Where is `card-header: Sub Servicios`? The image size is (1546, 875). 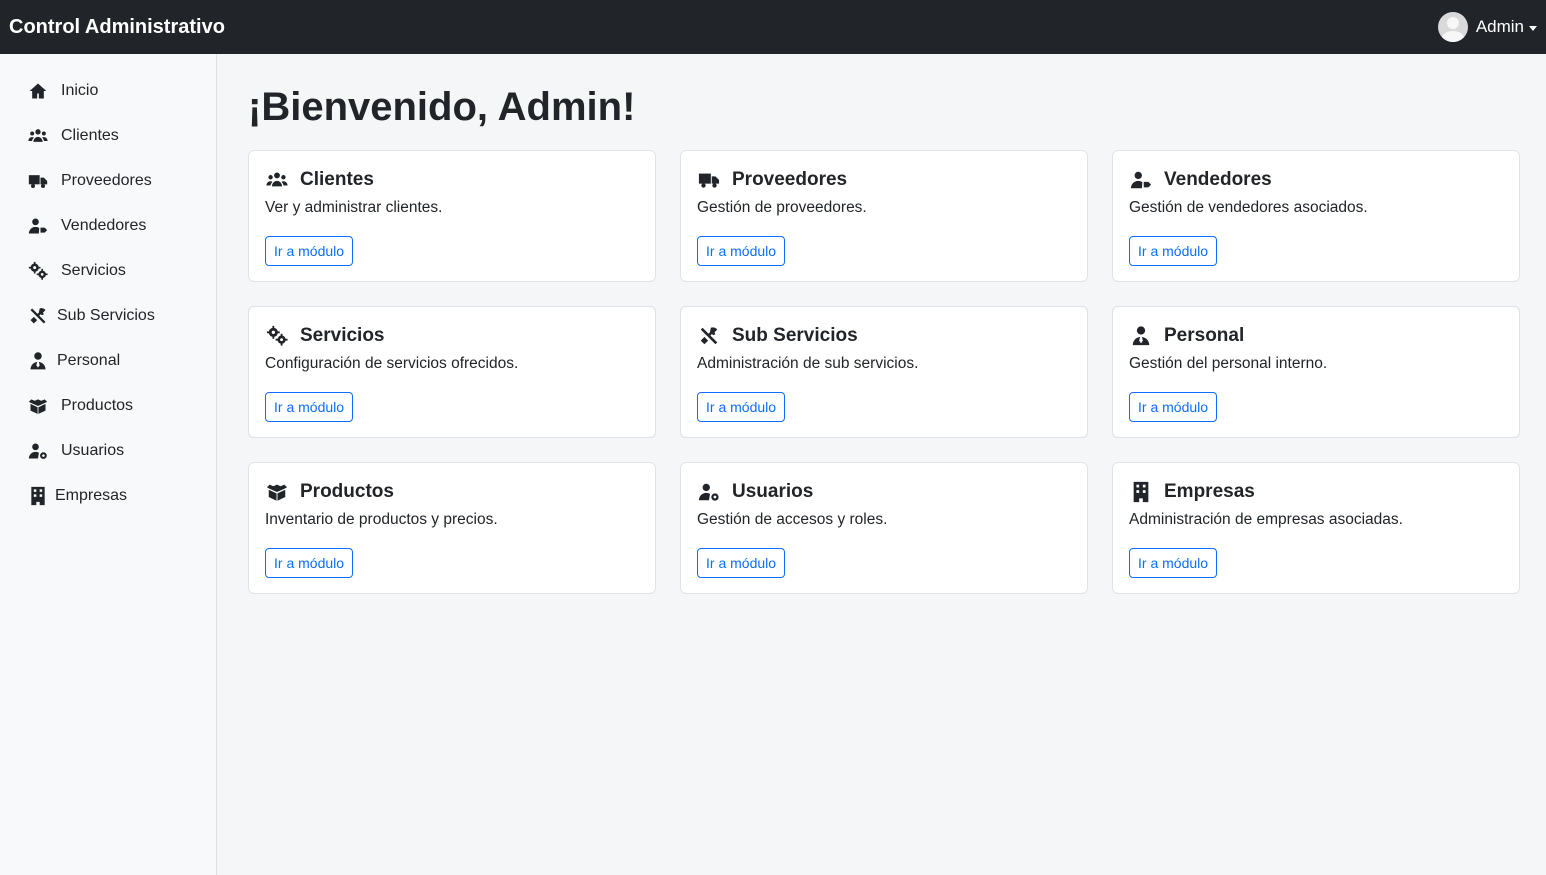
card-header: Sub Servicios is located at coordinates (884, 336).